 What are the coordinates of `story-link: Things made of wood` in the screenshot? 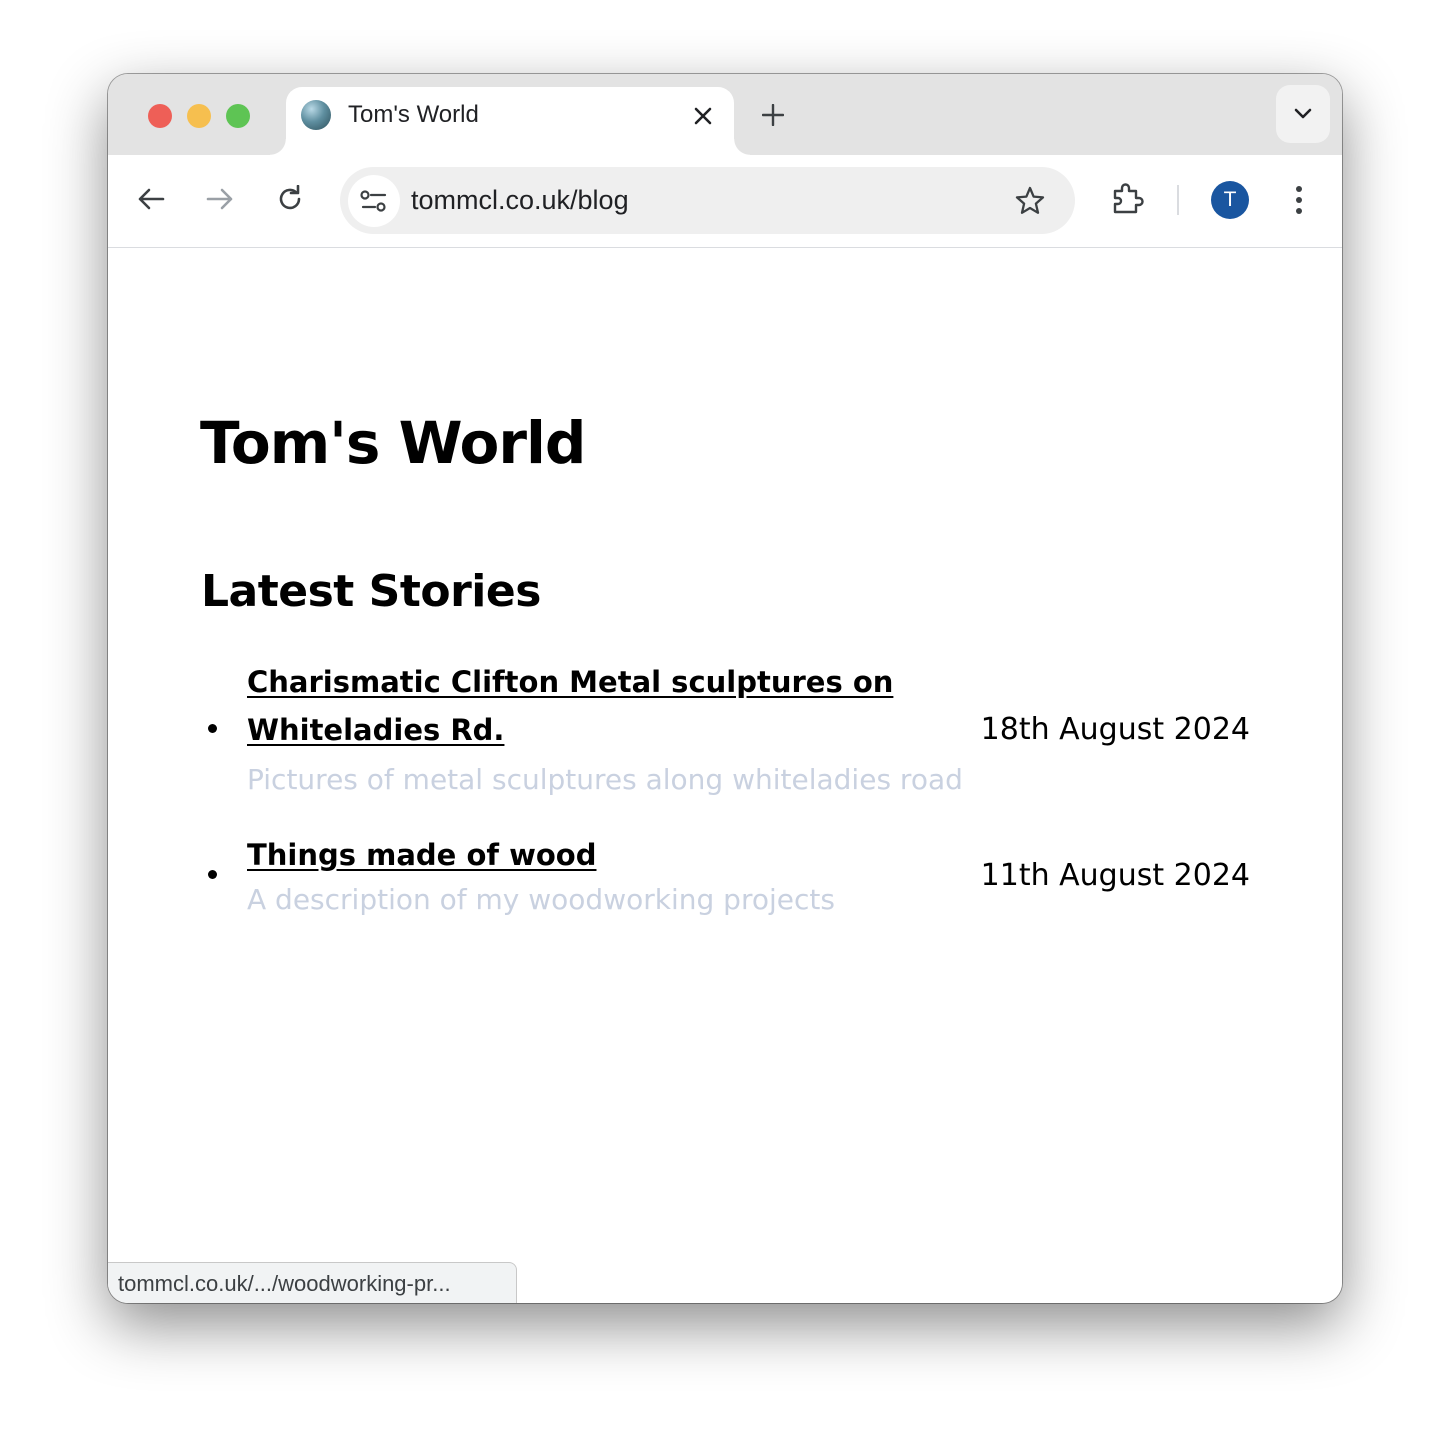 It's located at (421, 855).